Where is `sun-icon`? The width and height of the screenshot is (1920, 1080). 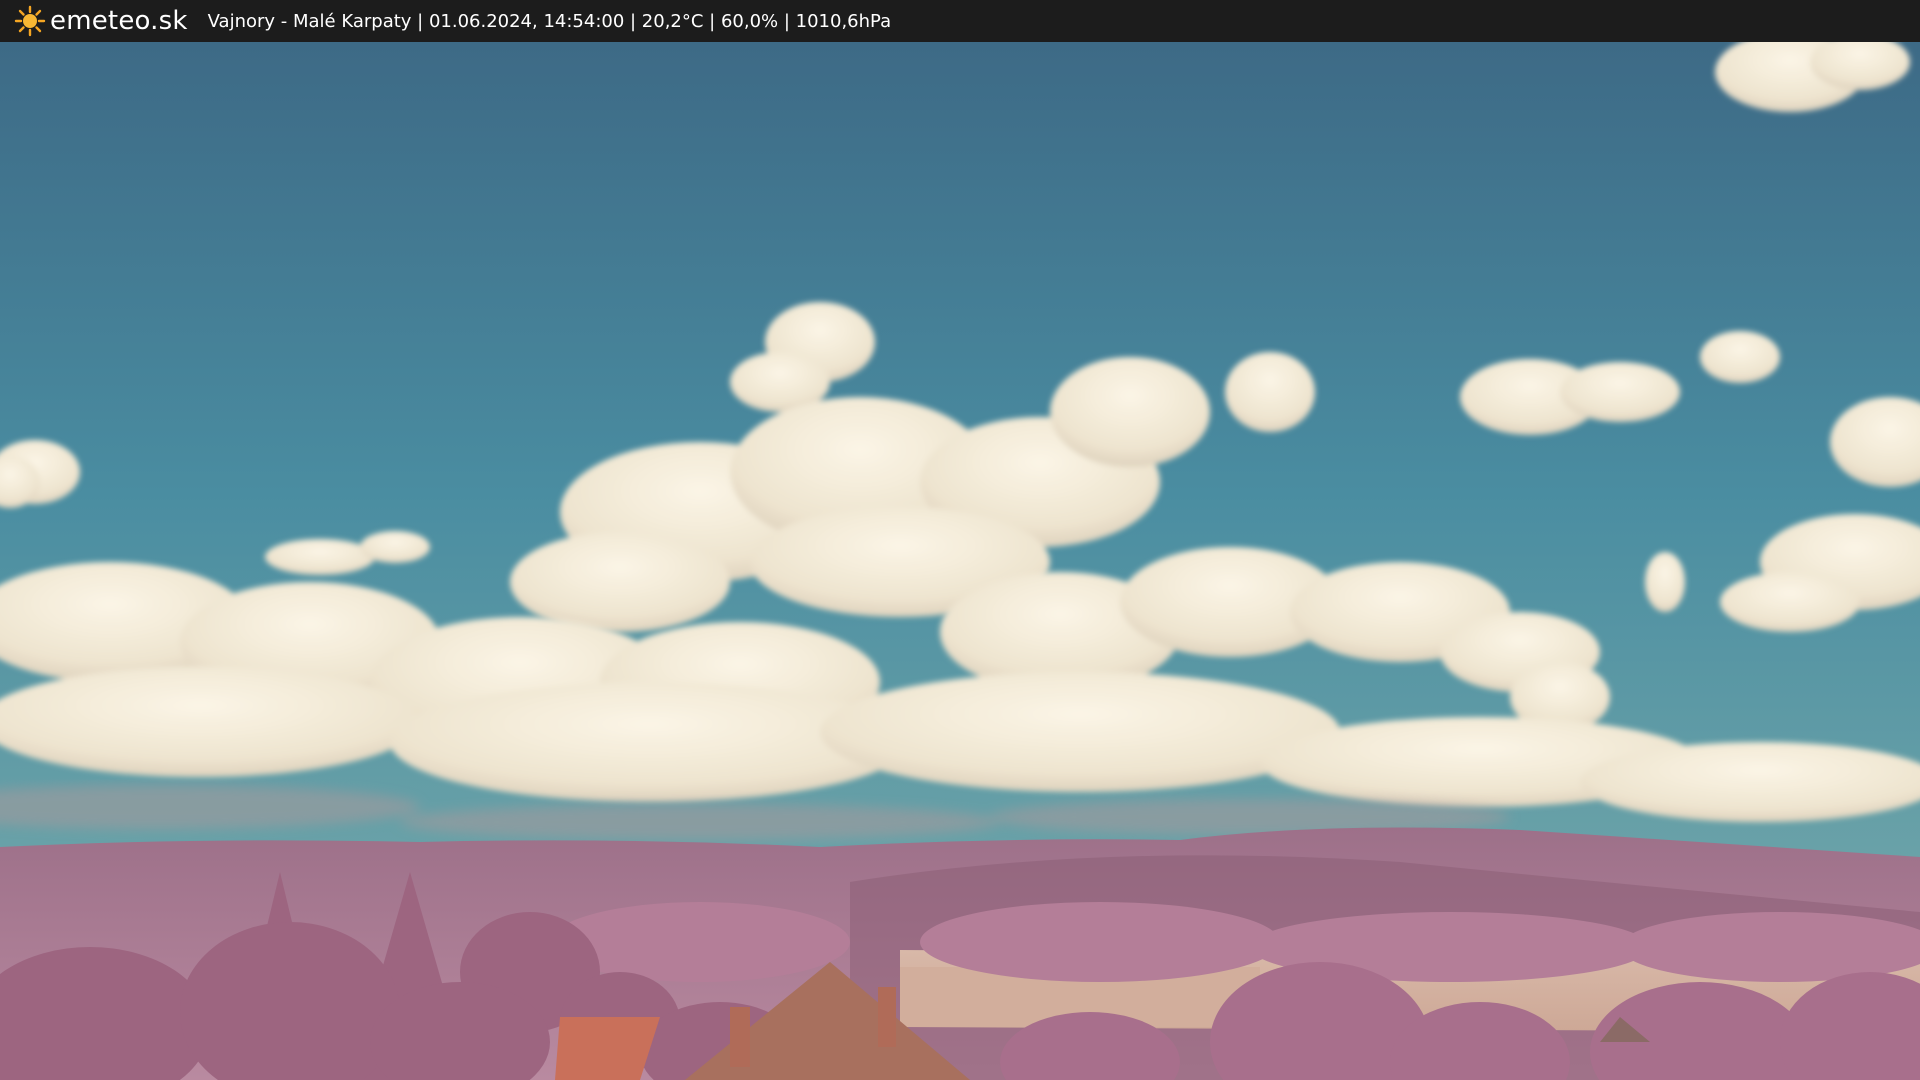 sun-icon is located at coordinates (30, 21).